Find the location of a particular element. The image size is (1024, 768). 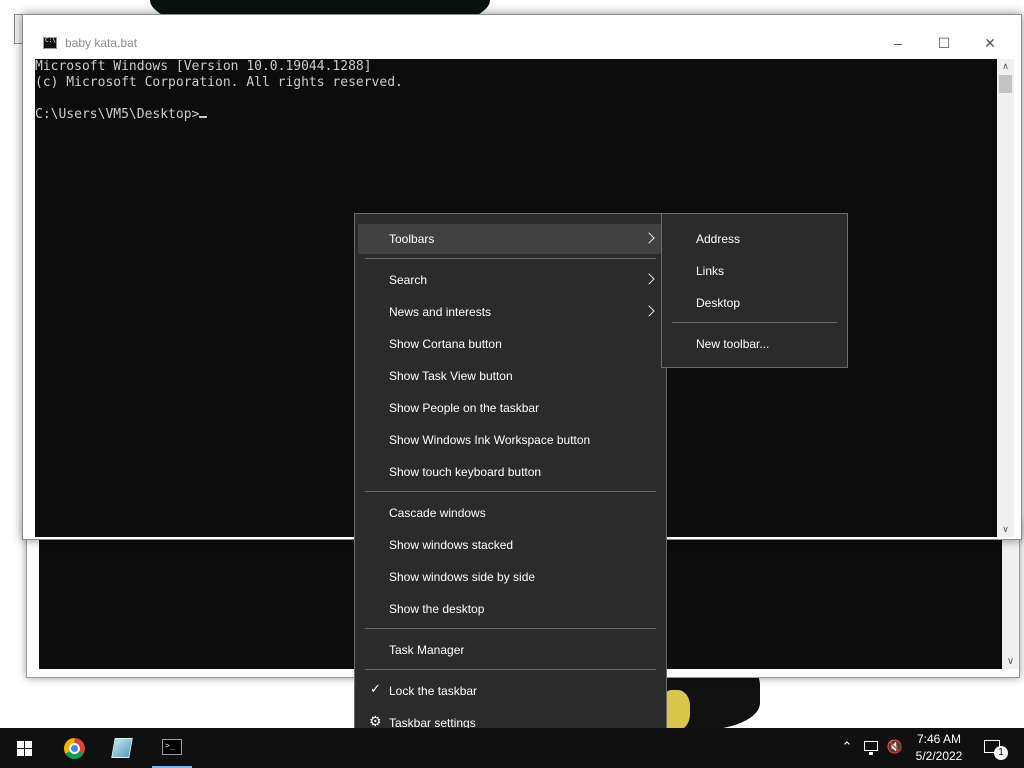

menu-item-label: Show touch keyboard button is located at coordinates (465, 472).